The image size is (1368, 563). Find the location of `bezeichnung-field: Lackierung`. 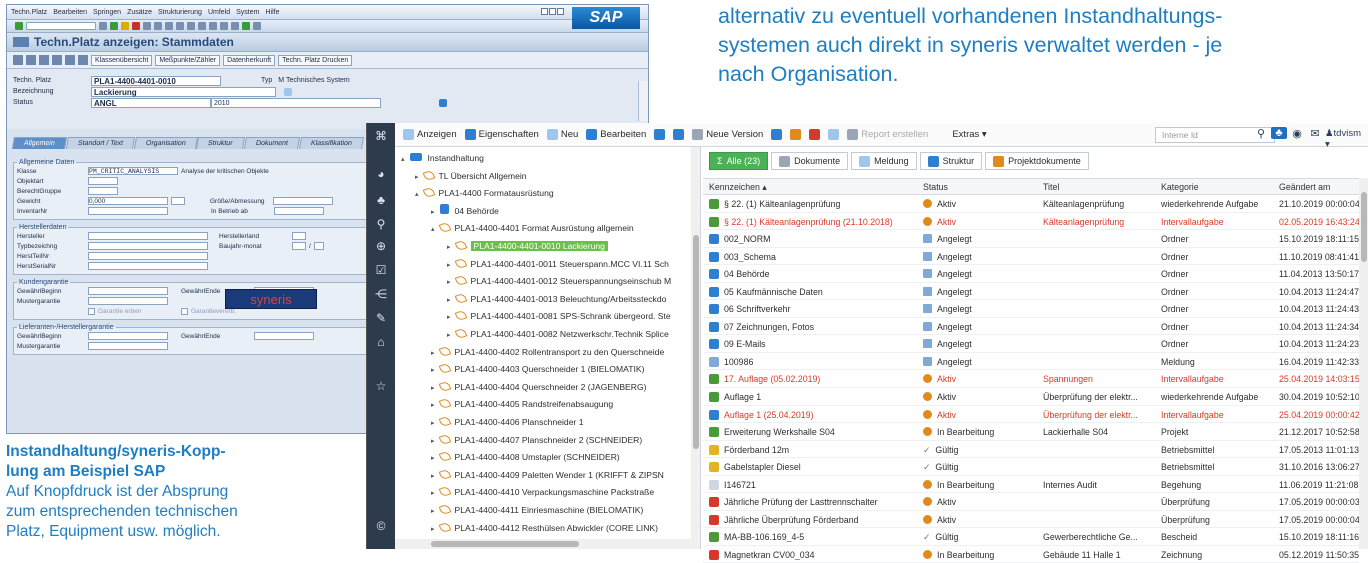

bezeichnung-field: Lackierung is located at coordinates (183, 91).